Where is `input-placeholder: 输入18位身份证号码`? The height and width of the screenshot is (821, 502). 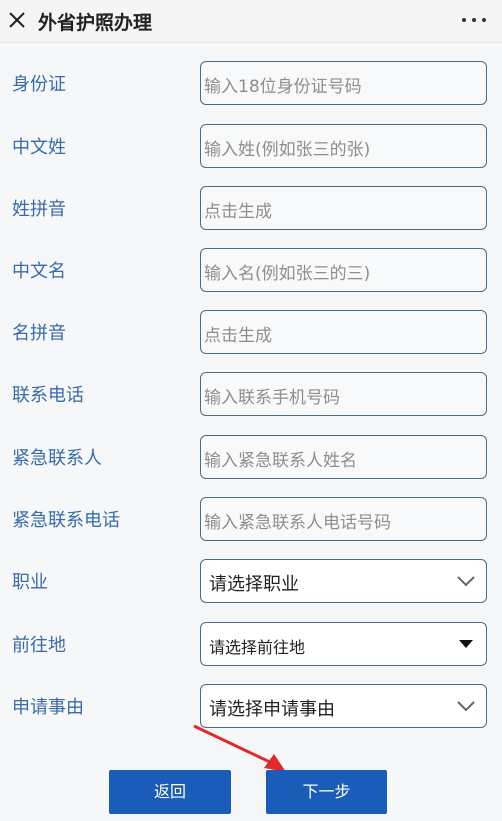
input-placeholder: 输入18位身份证号码 is located at coordinates (283, 87).